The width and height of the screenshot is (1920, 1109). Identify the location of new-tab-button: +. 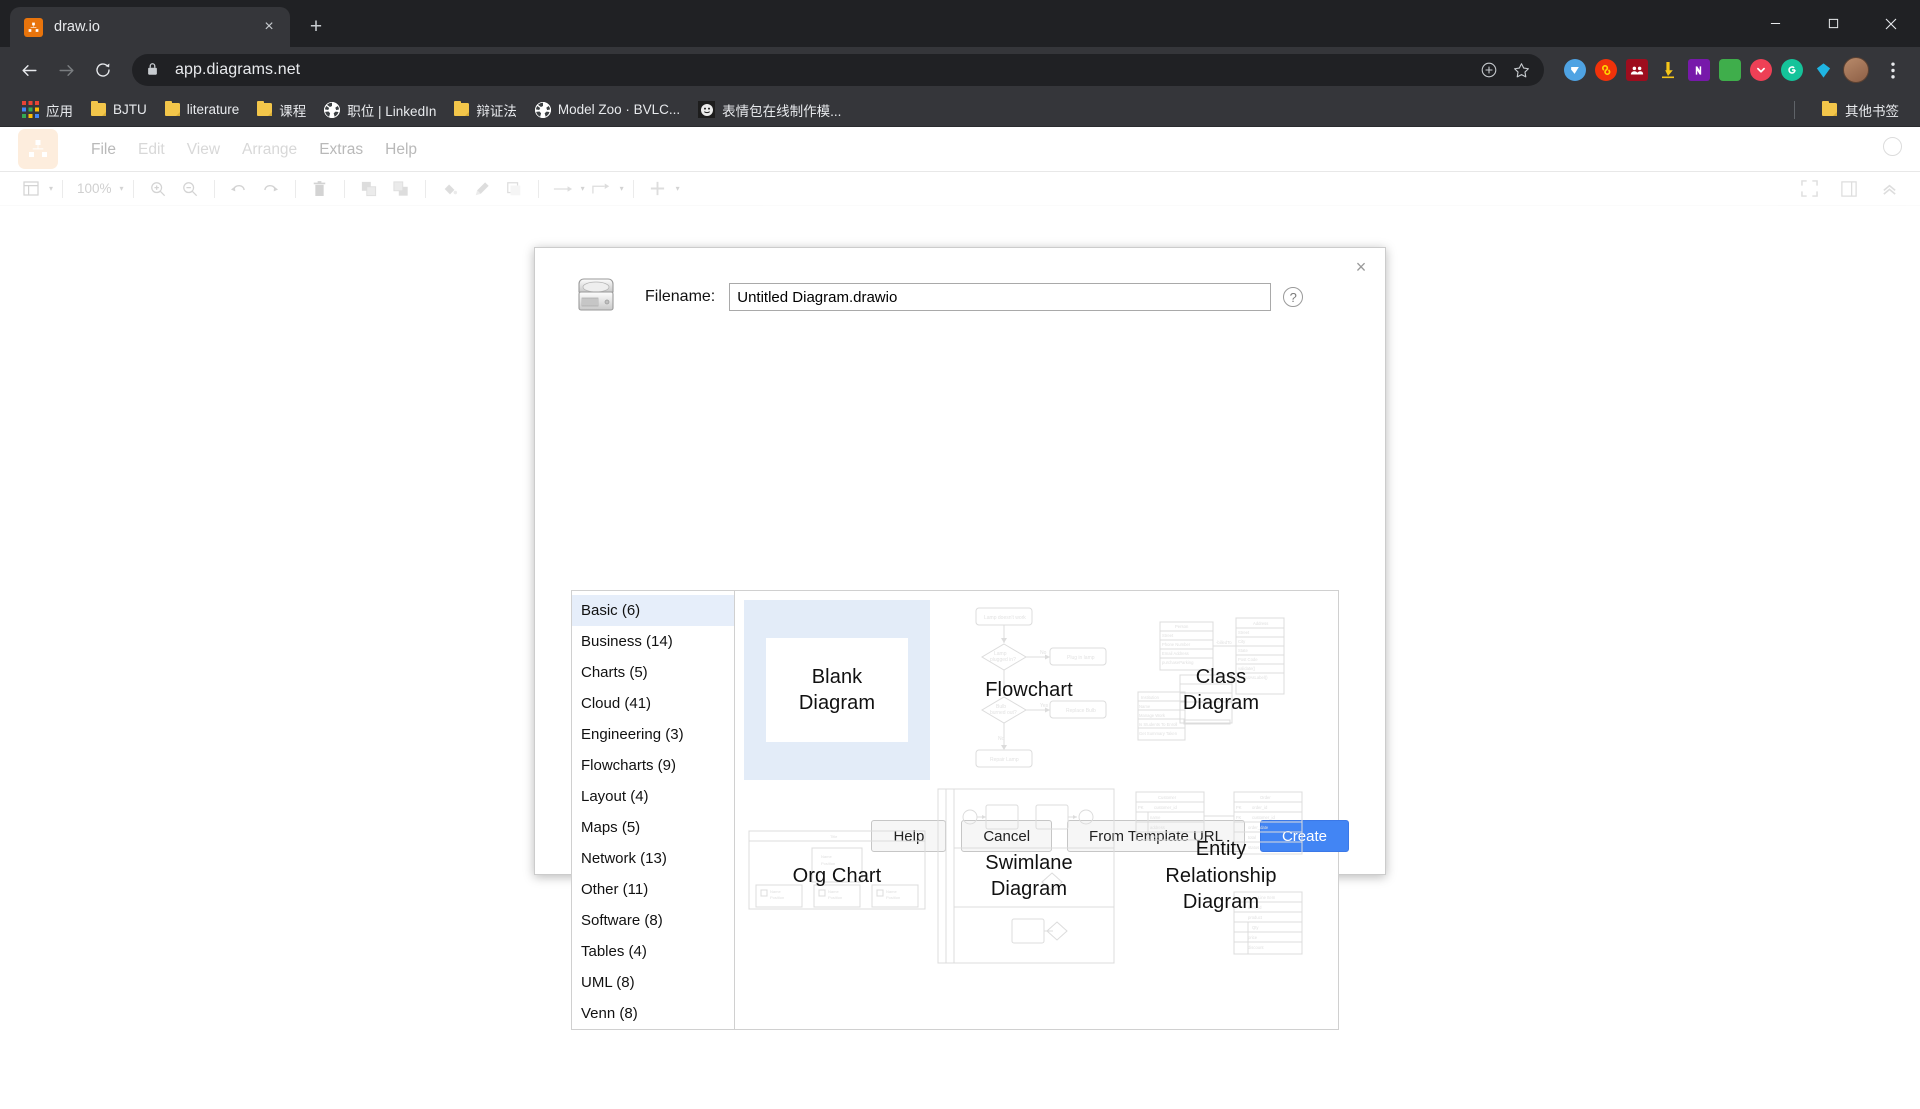
(316, 27).